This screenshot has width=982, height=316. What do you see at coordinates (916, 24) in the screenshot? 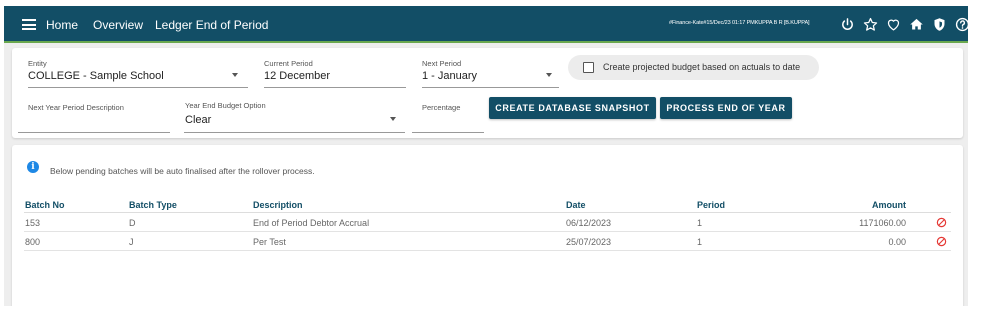
I see `home-icon` at bounding box center [916, 24].